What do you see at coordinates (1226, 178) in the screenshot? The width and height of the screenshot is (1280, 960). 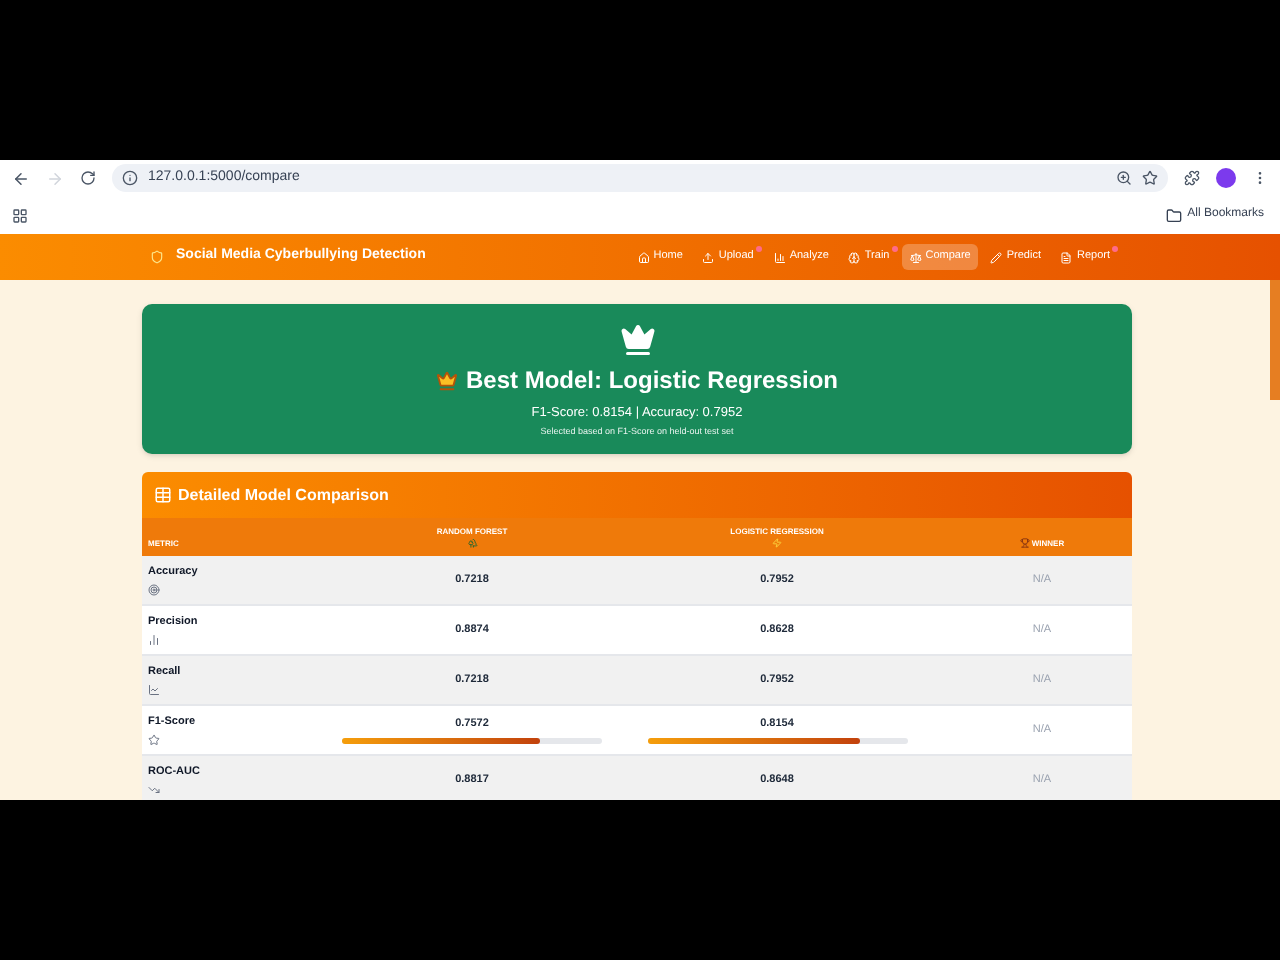 I see `profile-avatar` at bounding box center [1226, 178].